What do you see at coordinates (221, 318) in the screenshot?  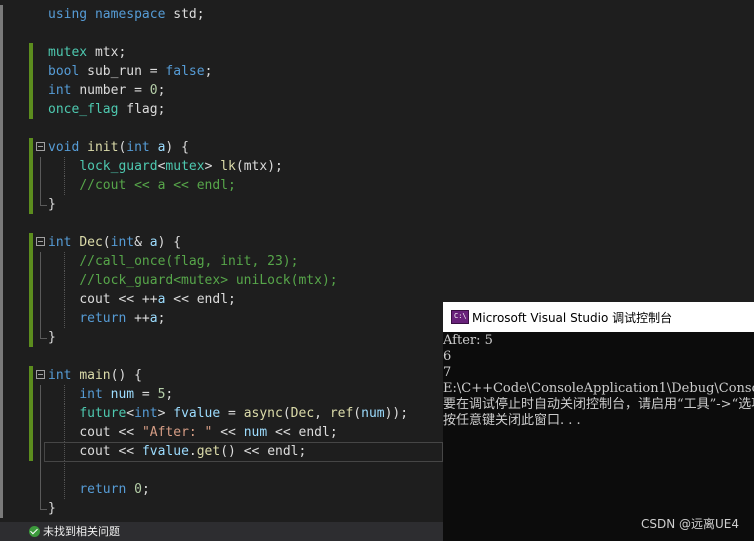 I see `code-line: return ++a;` at bounding box center [221, 318].